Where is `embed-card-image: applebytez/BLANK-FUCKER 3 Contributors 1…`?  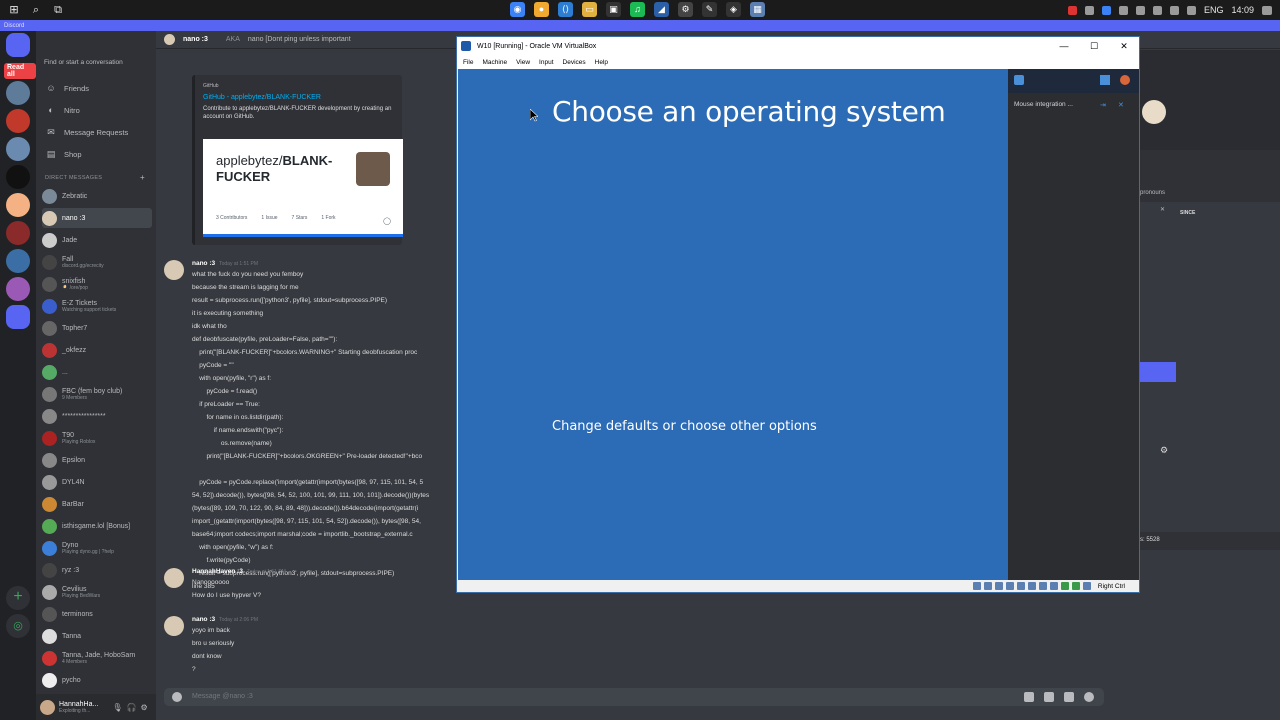 embed-card-image: applebytez/BLANK-FUCKER 3 Contributors 1… is located at coordinates (303, 188).